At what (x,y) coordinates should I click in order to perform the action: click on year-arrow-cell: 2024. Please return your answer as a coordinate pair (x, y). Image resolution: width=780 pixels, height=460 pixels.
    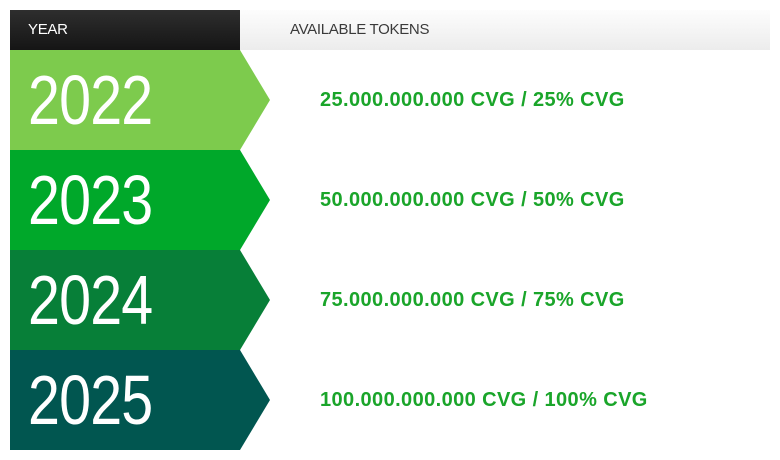
    Looking at the image, I should click on (140, 300).